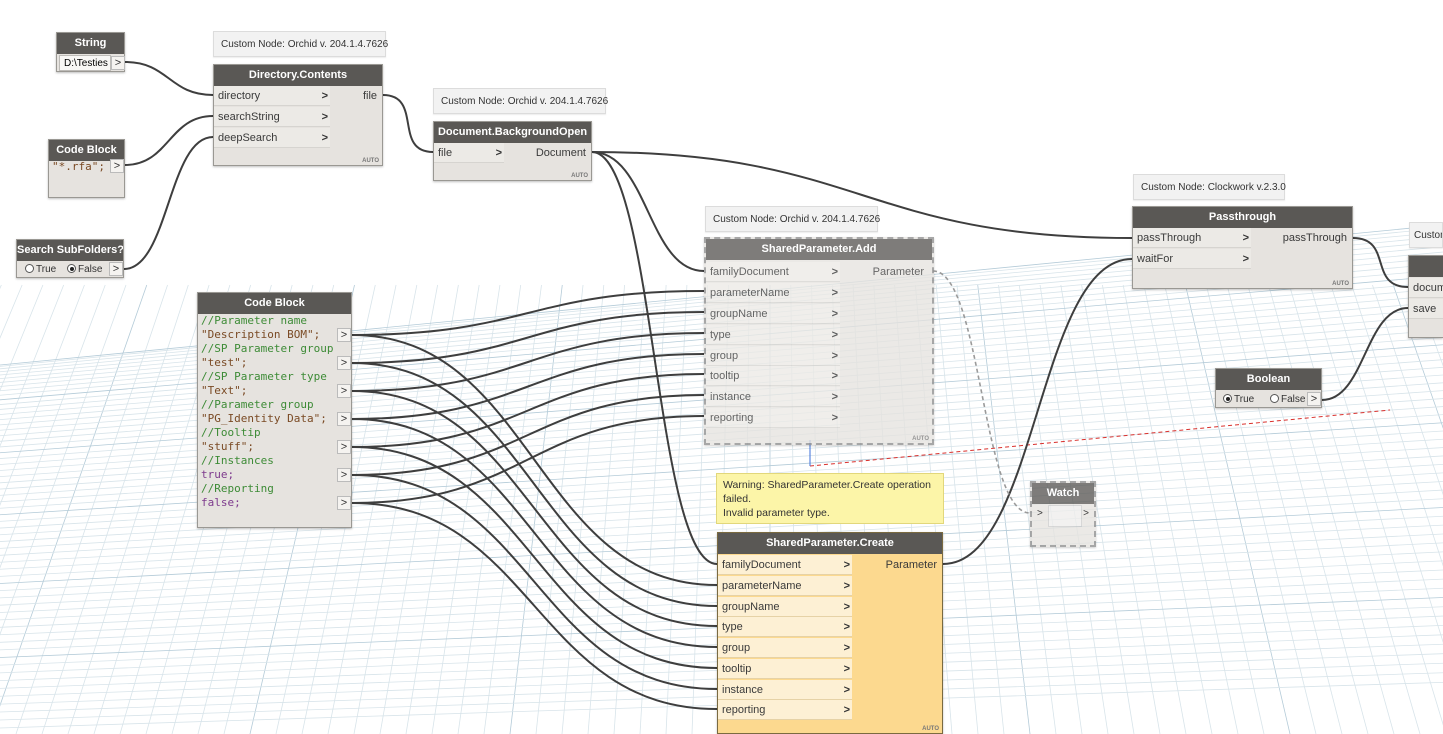  Describe the element at coordinates (261, 334) in the screenshot. I see `code-line: "Description BOM";` at that location.